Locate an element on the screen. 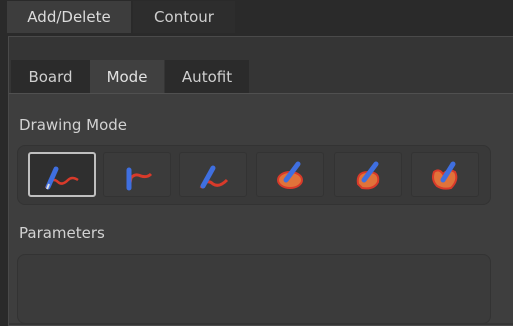 Image resolution: width=513 pixels, height=326 pixels. tab-autofit: Autofit is located at coordinates (207, 76).